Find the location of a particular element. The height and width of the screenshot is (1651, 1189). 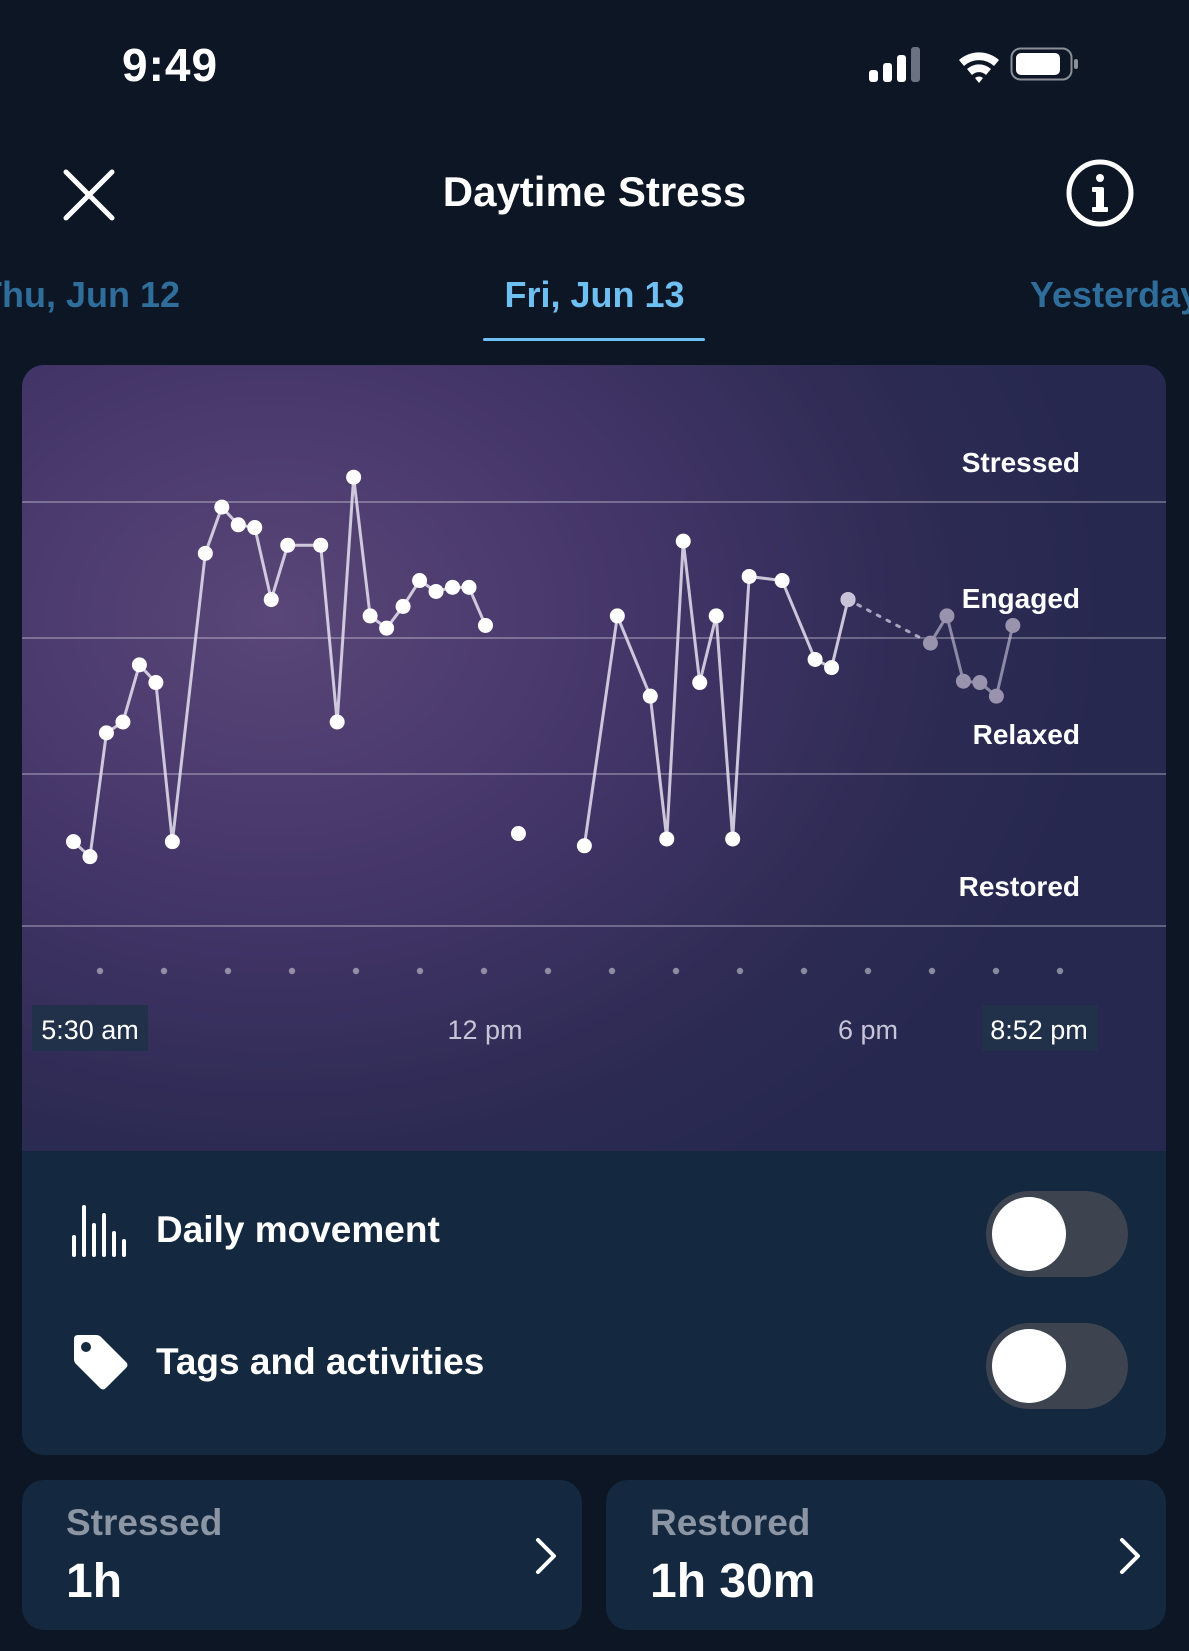

stressed-summary-card: Stressed 1h is located at coordinates (302, 1555).